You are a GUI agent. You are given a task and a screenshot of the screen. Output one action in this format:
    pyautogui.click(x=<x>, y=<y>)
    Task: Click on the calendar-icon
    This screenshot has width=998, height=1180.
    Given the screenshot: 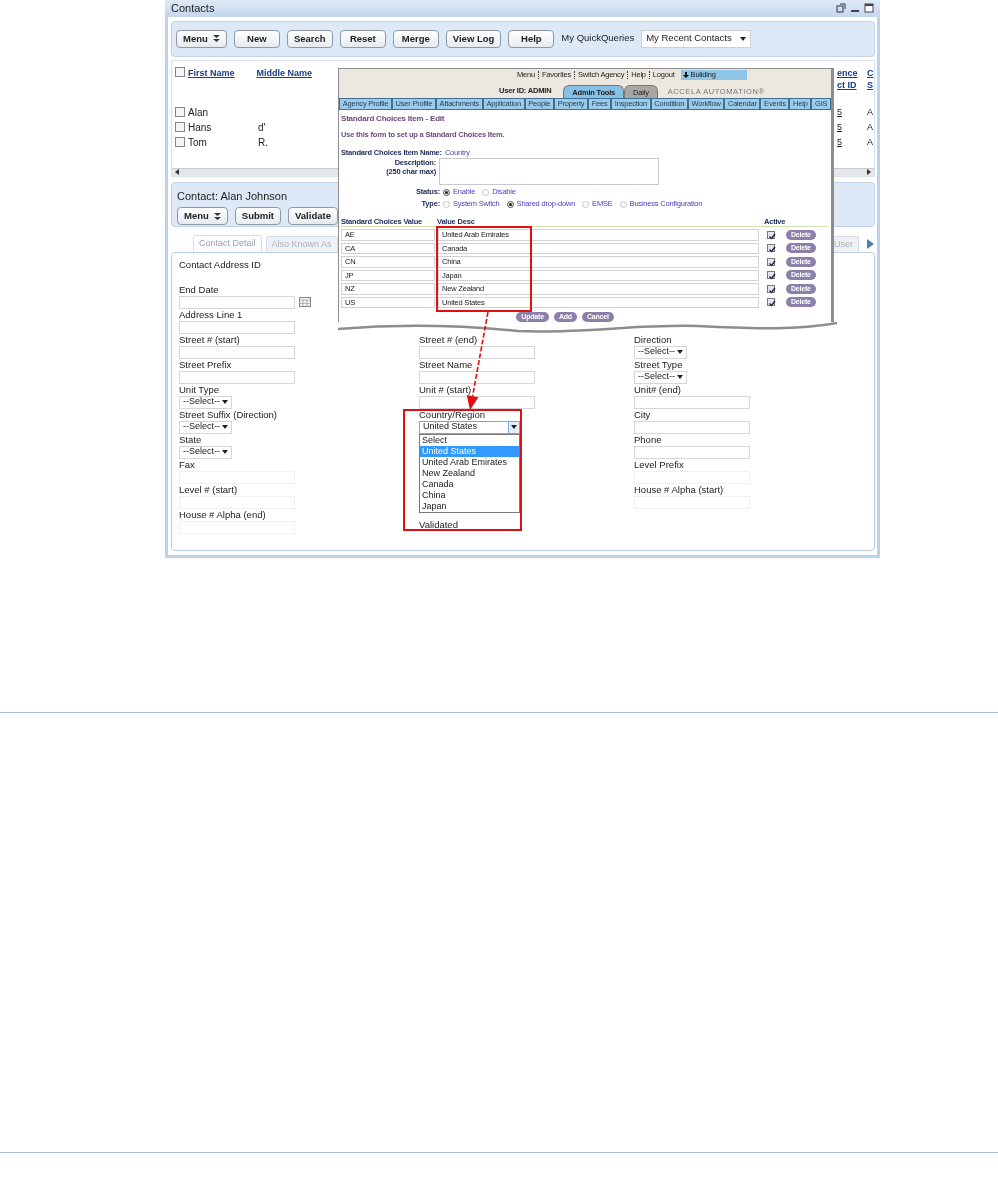 What is the action you would take?
    pyautogui.click(x=305, y=302)
    